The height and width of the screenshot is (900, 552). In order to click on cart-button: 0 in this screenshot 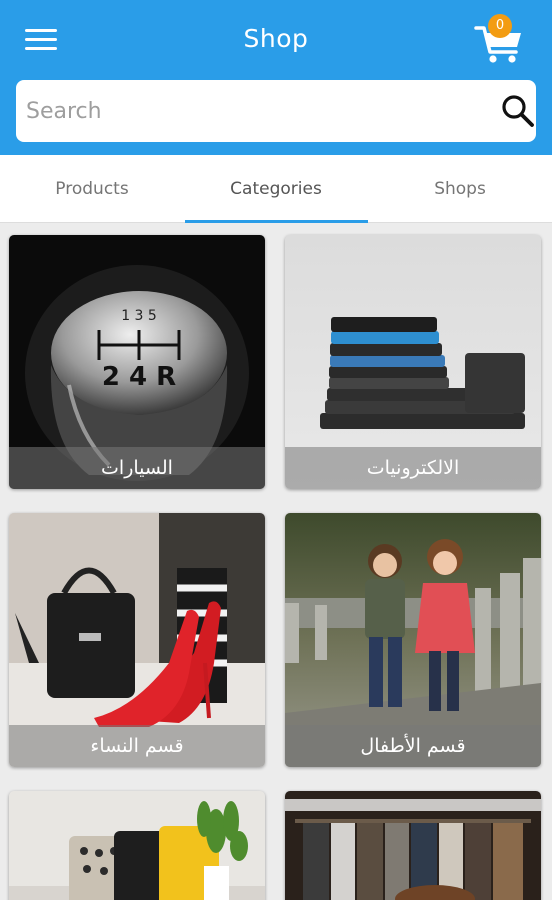, I will do `click(500, 39)`.